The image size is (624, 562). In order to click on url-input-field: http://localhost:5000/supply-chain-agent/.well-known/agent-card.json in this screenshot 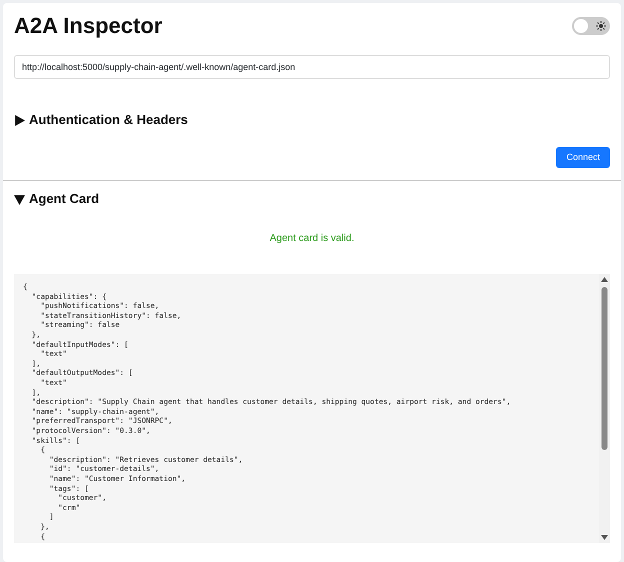, I will do `click(312, 67)`.